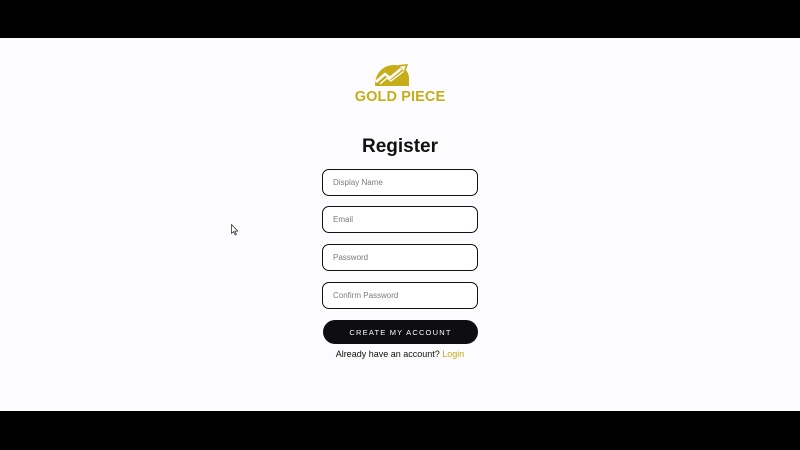 The height and width of the screenshot is (450, 800). I want to click on mouse-cursor-icon, so click(235, 230).